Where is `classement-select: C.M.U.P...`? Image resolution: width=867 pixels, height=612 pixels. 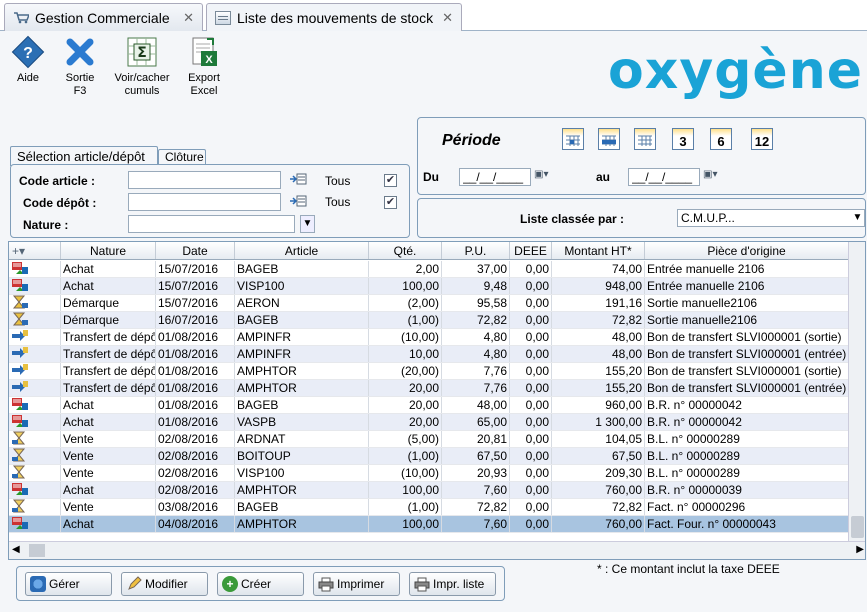 classement-select: C.M.U.P... is located at coordinates (771, 218).